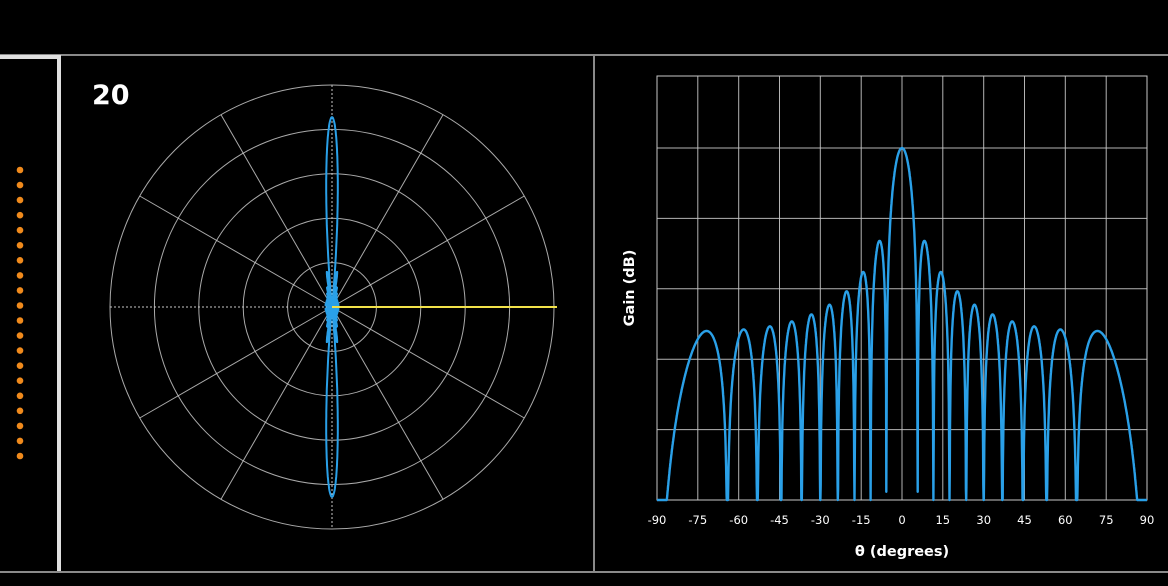  What do you see at coordinates (861, 520) in the screenshot?
I see `x-tick-label: -15` at bounding box center [861, 520].